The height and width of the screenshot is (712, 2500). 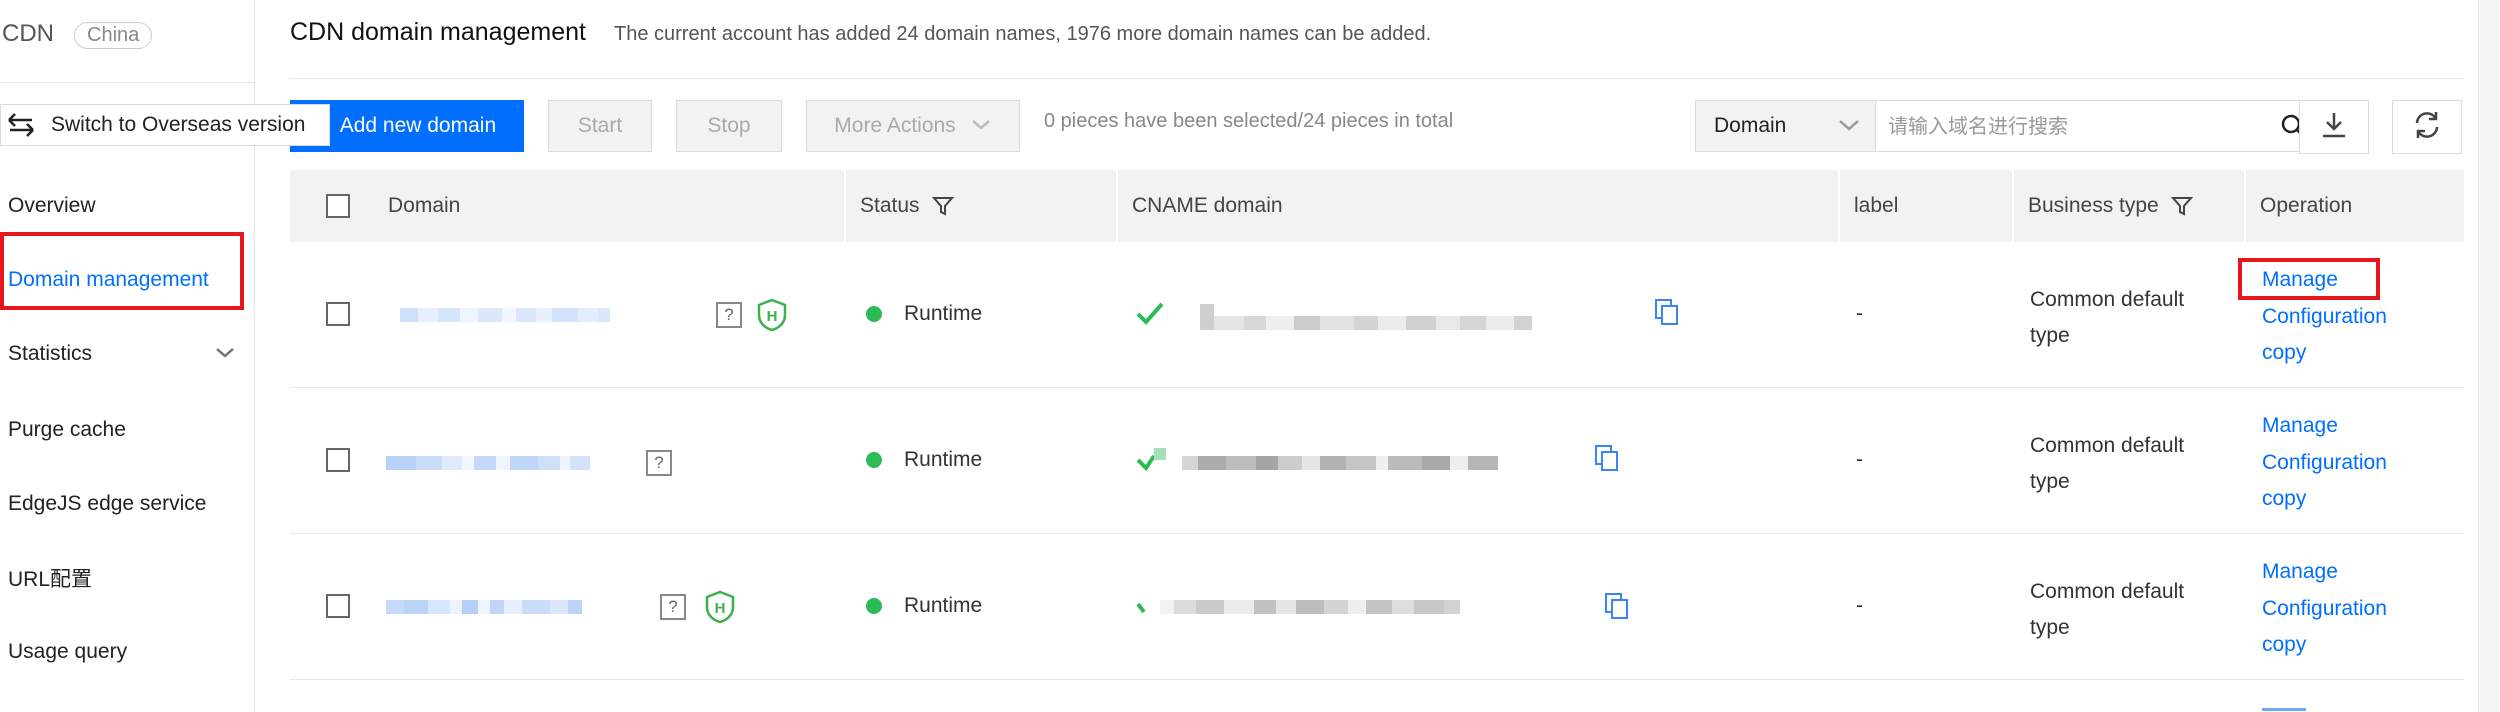 I want to click on sidebar-item-label: Purge cache, so click(x=67, y=429).